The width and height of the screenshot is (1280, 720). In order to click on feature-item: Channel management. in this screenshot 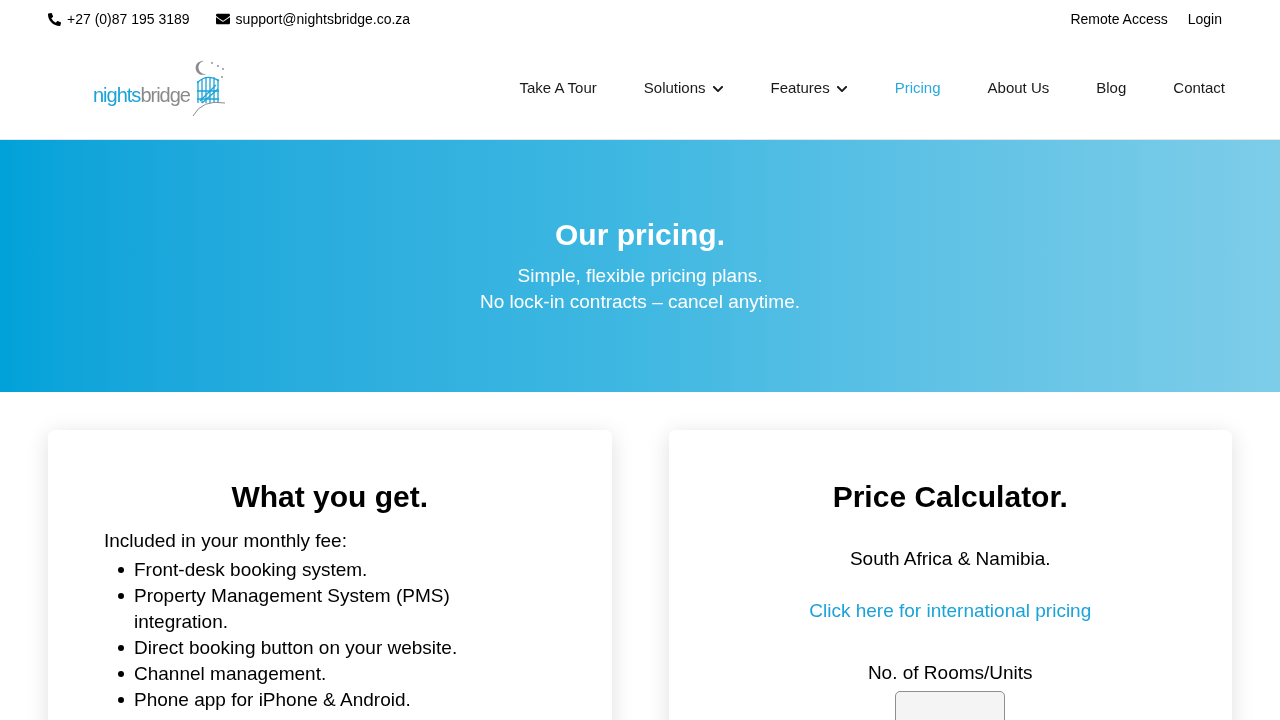, I will do `click(230, 674)`.